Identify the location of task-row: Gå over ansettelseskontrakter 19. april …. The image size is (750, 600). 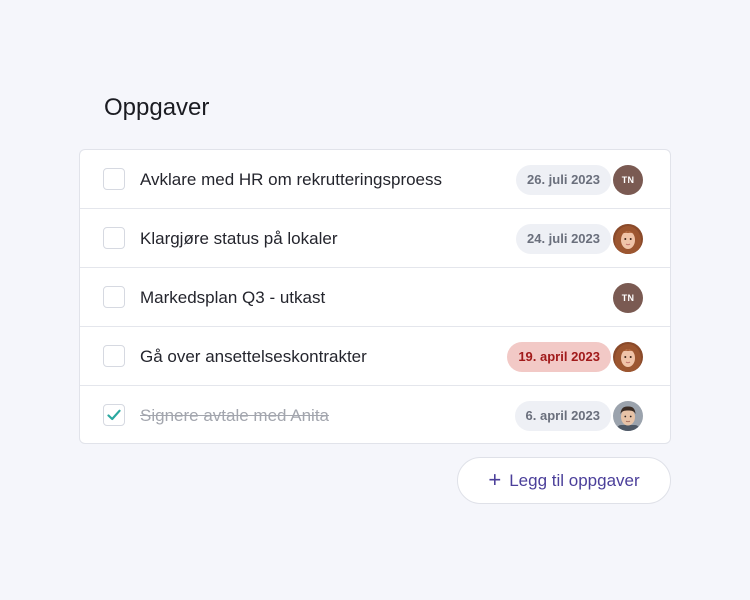
(375, 356).